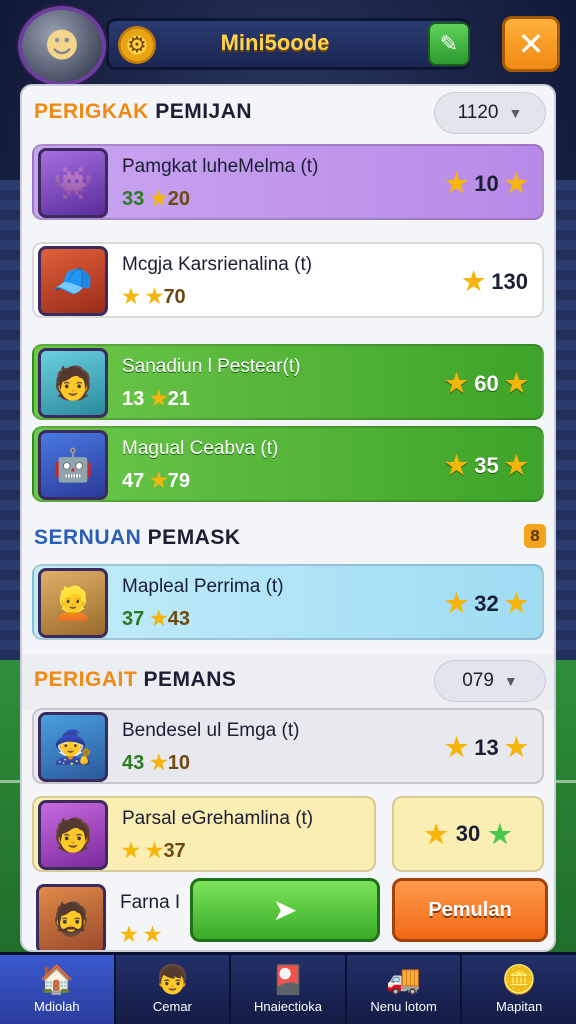 Image resolution: width=576 pixels, height=1024 pixels. I want to click on nav-item-player: 👦 Cemar, so click(174, 989).